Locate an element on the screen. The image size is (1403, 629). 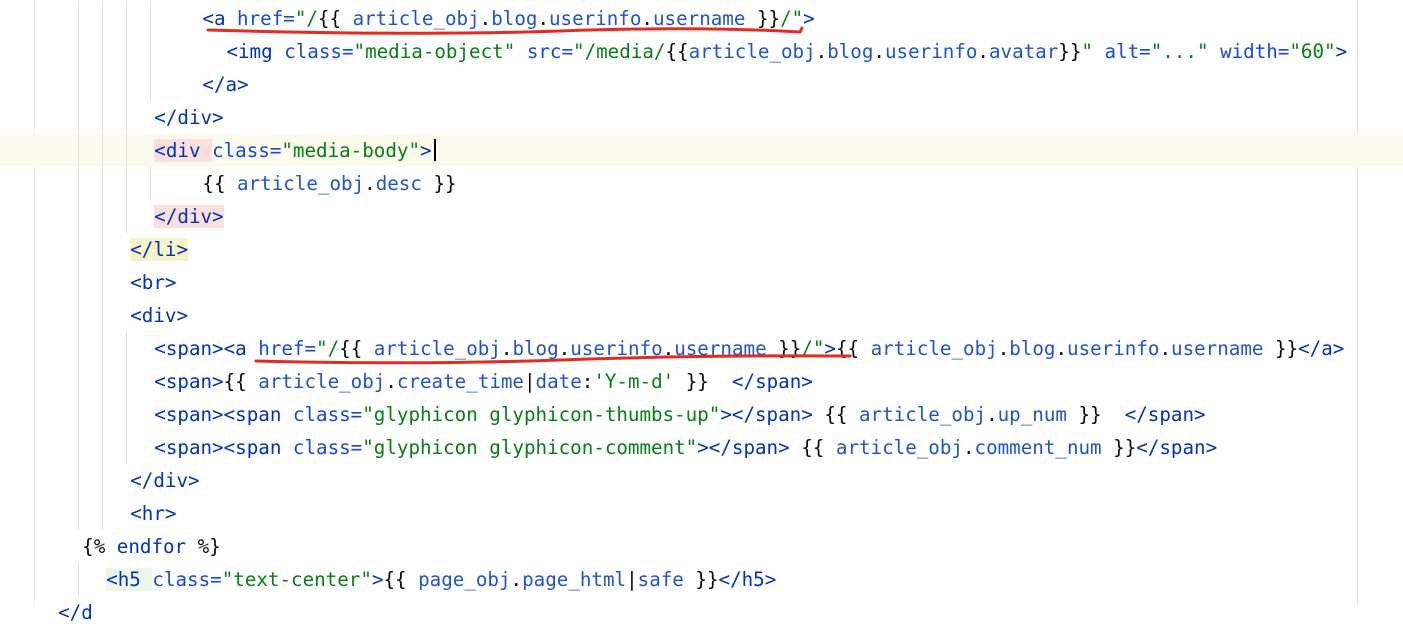
code-token: <br> is located at coordinates (153, 282).